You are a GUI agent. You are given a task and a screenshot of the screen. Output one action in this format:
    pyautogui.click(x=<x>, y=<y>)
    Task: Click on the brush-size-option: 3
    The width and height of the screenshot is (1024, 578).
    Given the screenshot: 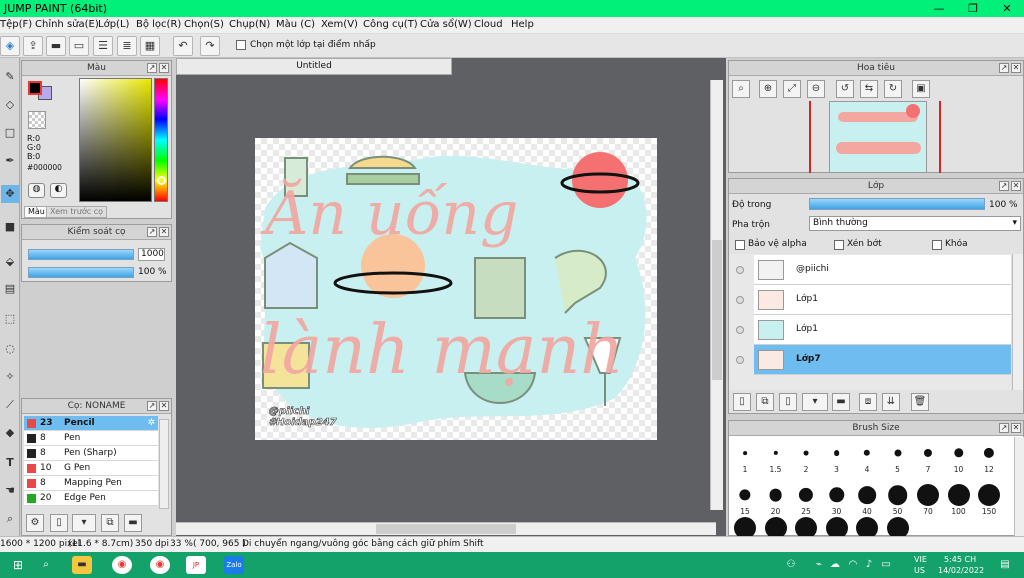 What is the action you would take?
    pyautogui.click(x=837, y=457)
    